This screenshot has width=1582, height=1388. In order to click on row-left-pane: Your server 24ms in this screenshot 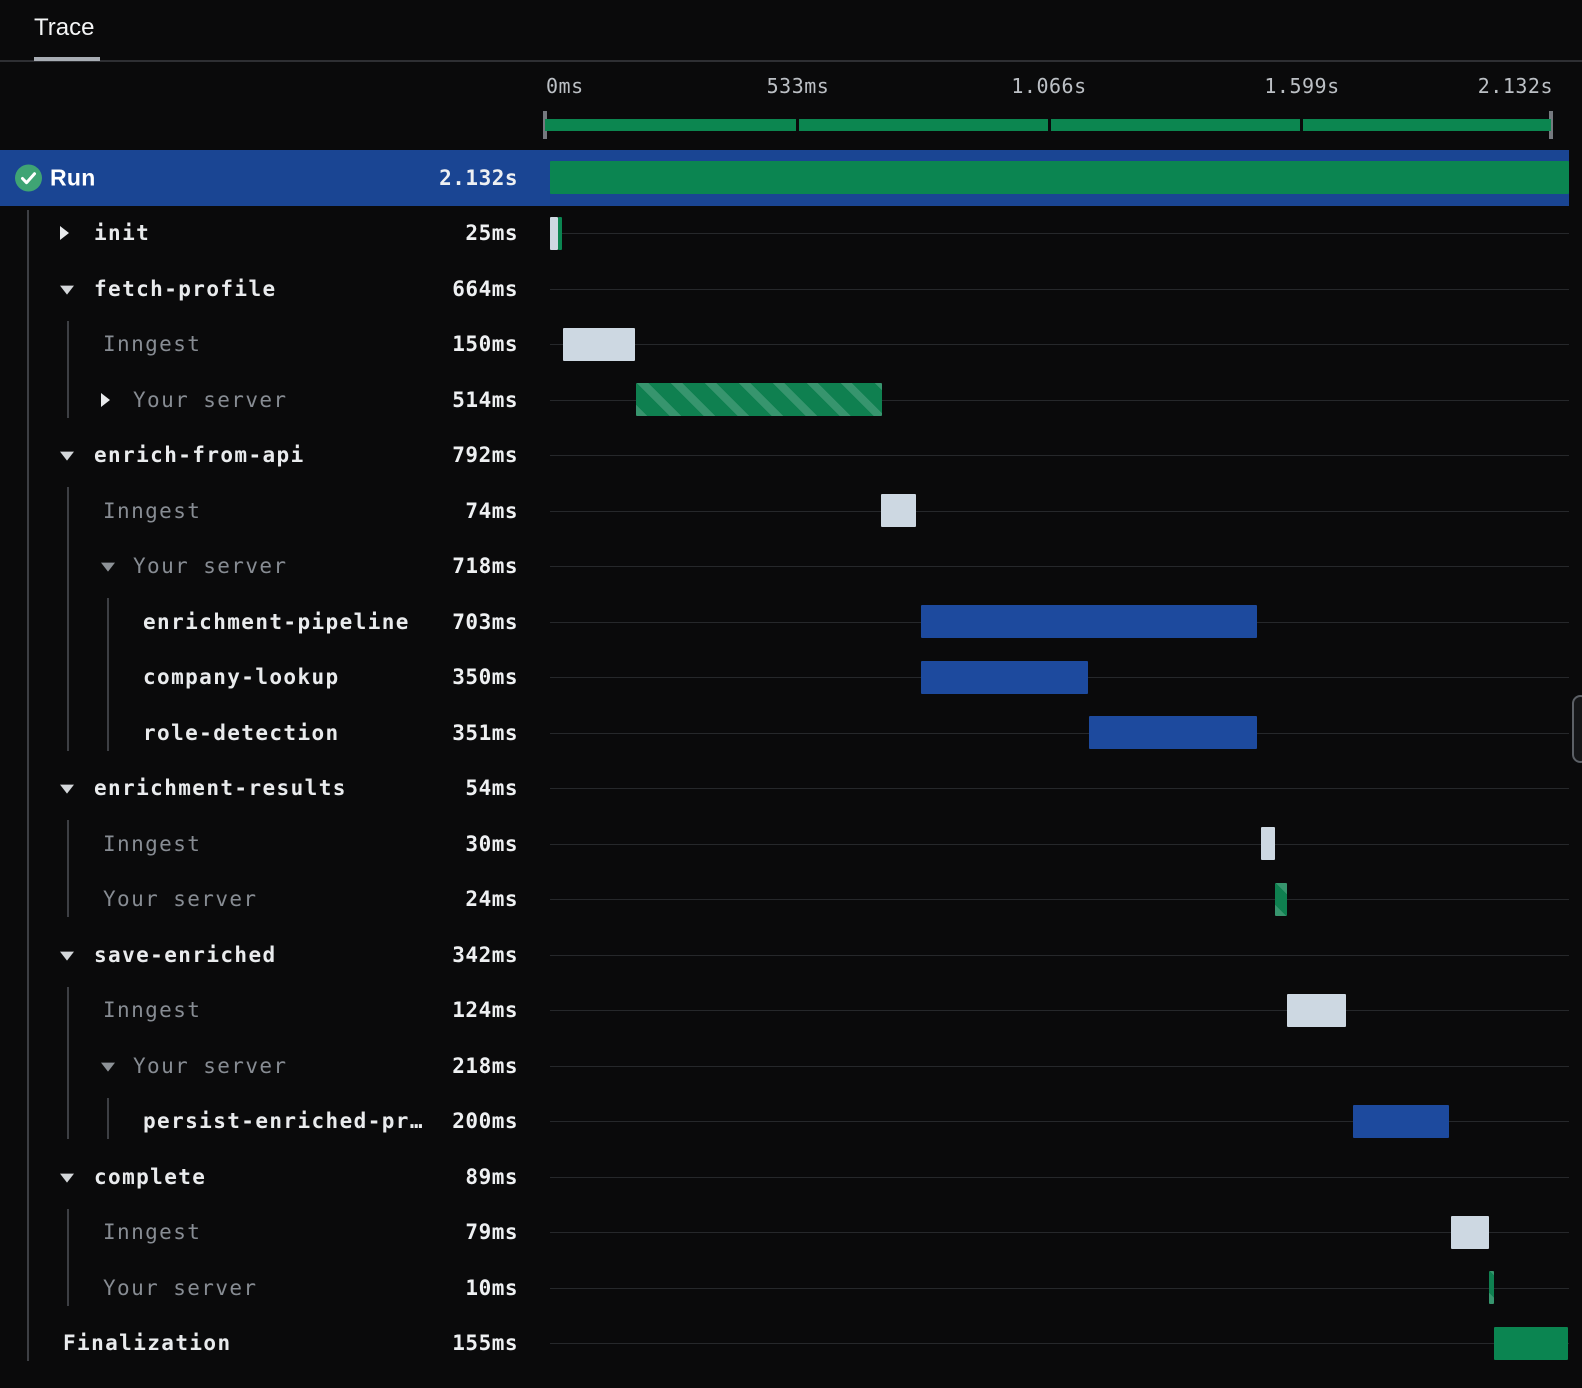, I will do `click(271, 900)`.